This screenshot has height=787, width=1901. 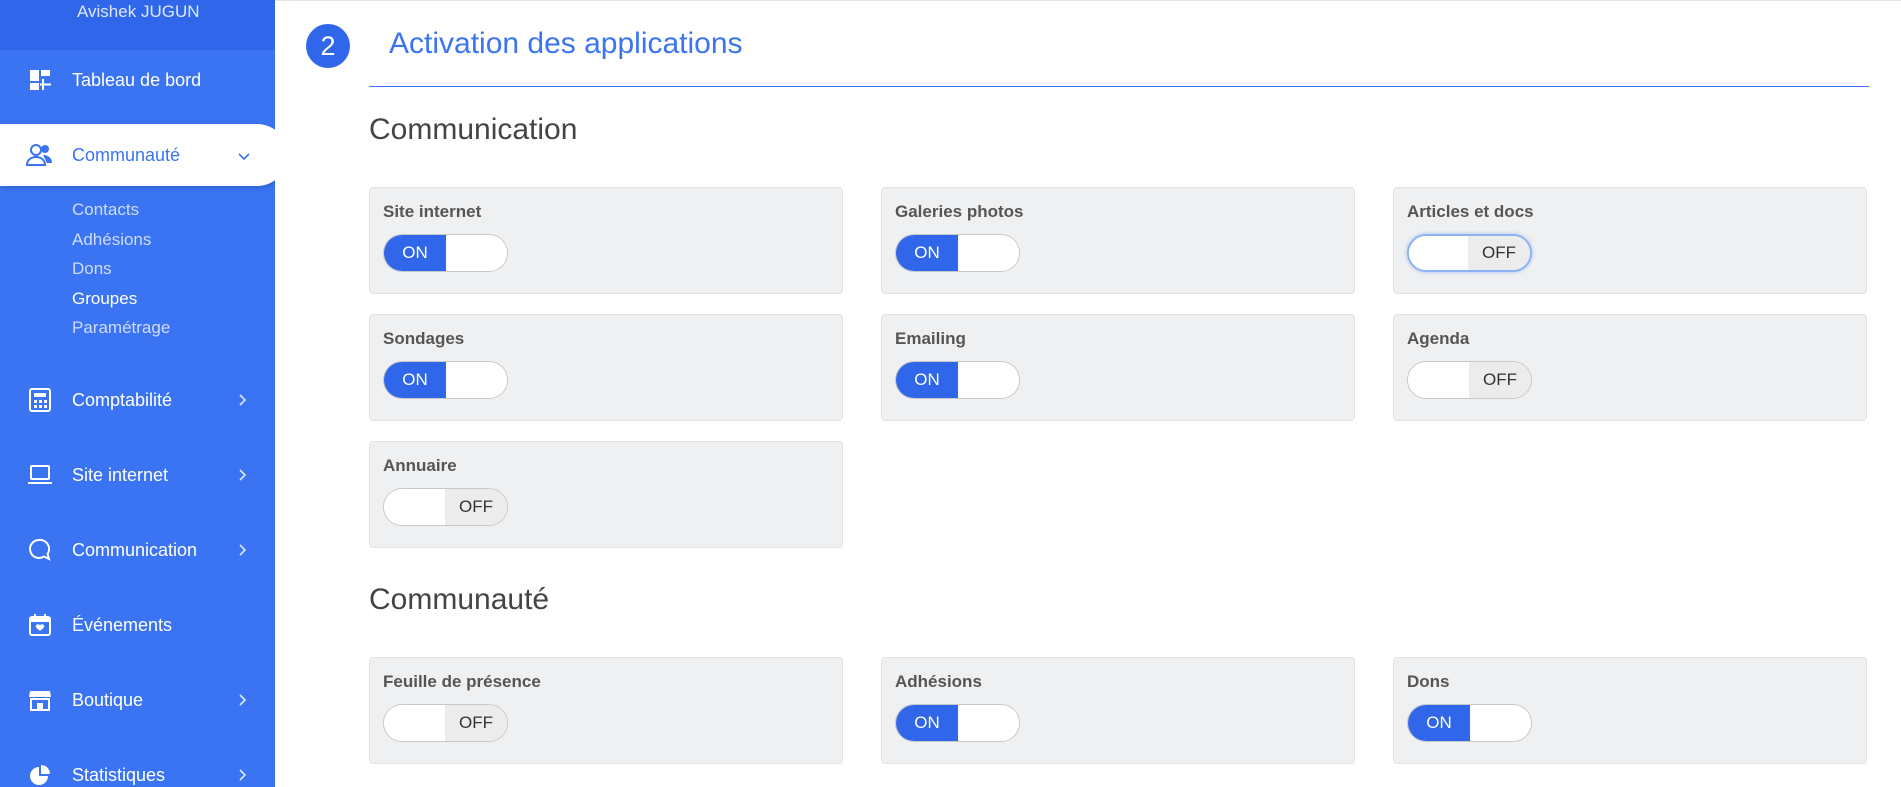 What do you see at coordinates (462, 681) in the screenshot?
I see `app-label: Feuille de présence` at bounding box center [462, 681].